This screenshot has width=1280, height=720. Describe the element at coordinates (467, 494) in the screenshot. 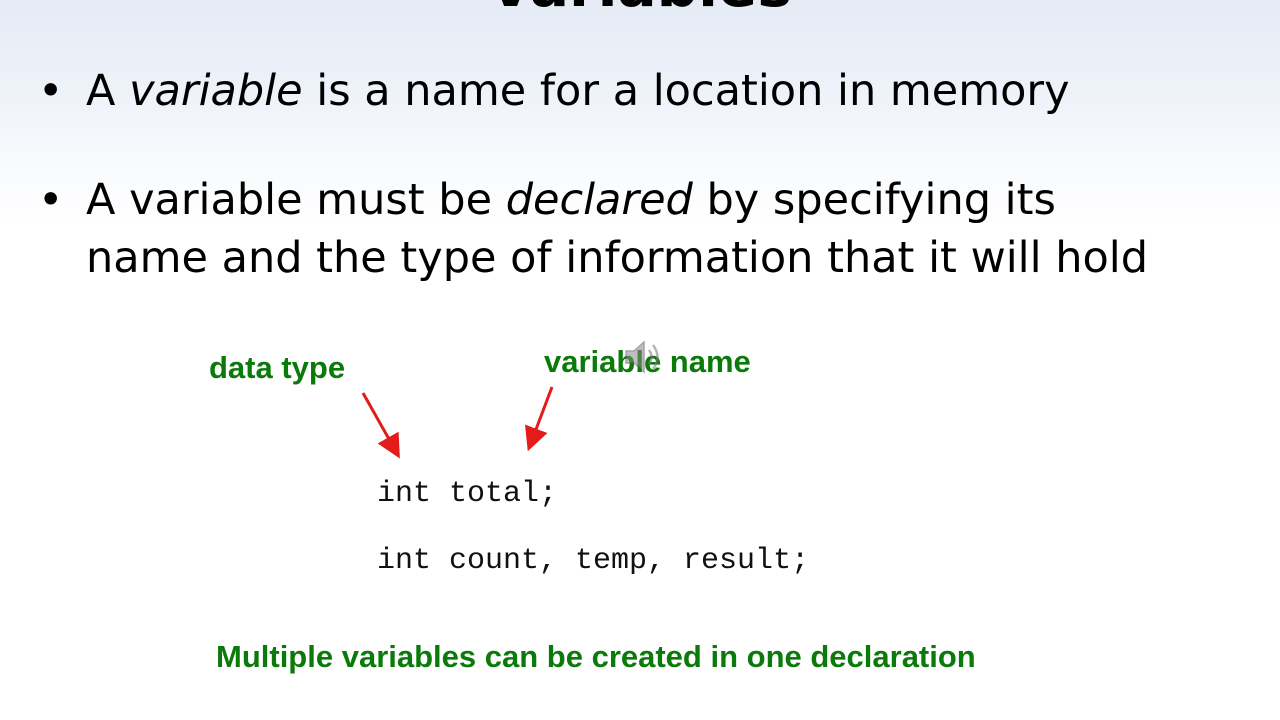

I see `code-line-single-declaration: int total;` at that location.